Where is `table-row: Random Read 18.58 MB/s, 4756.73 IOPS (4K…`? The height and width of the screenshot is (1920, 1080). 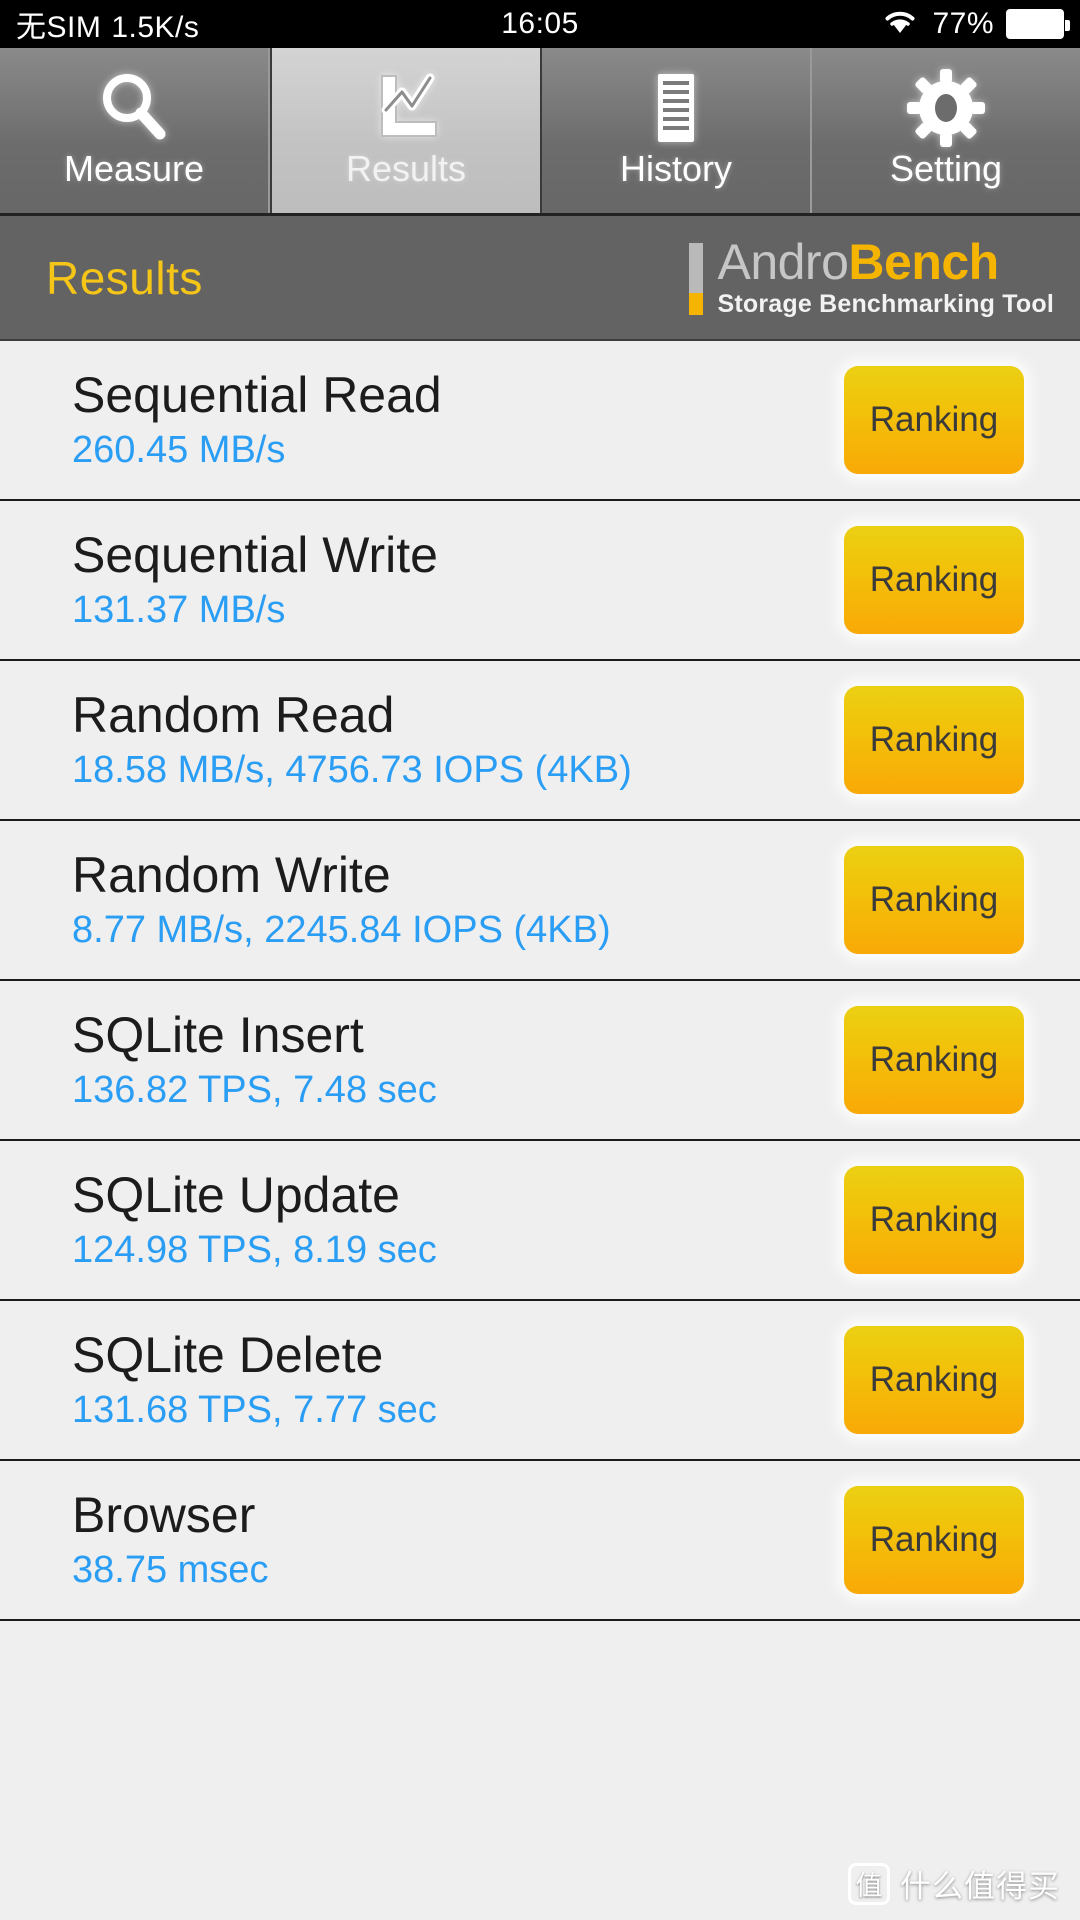 table-row: Random Read 18.58 MB/s, 4756.73 IOPS (4K… is located at coordinates (540, 741).